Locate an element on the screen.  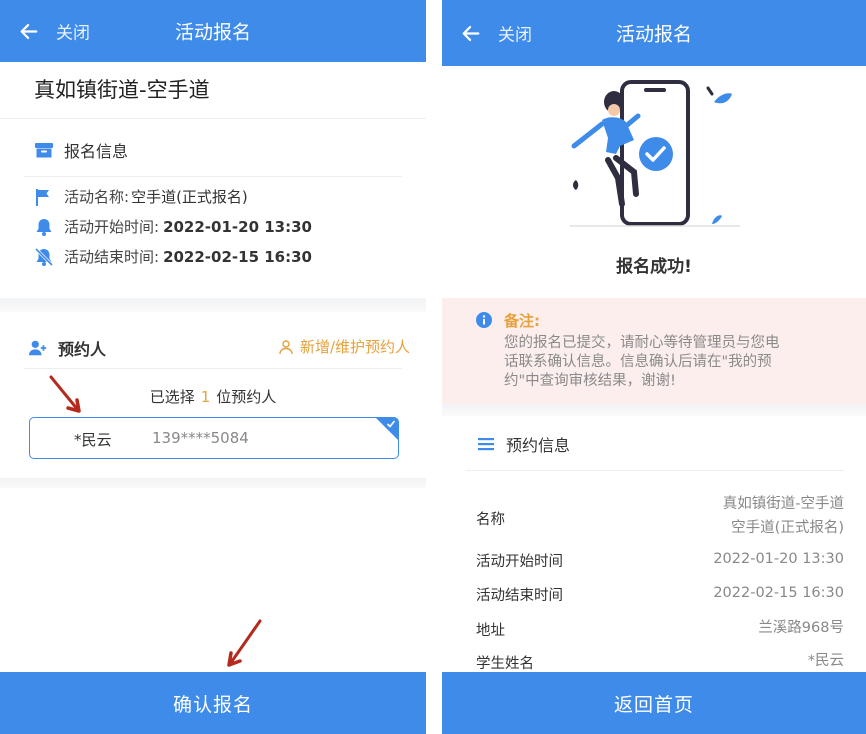
info-value: 空手道(正式报名) is located at coordinates (189, 197).